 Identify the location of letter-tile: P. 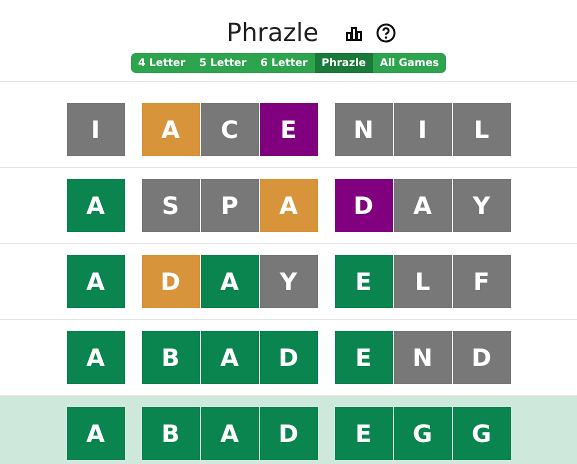
(229, 205).